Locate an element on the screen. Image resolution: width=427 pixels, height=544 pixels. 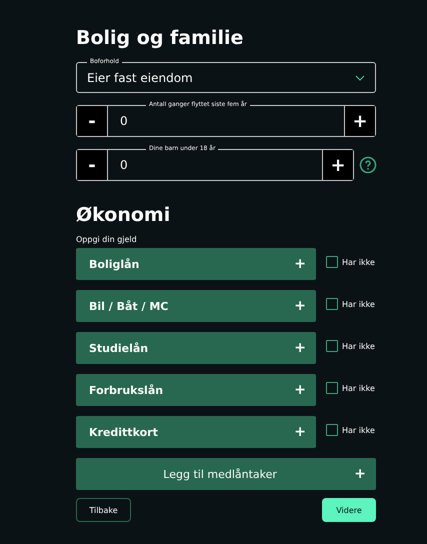
help-icon is located at coordinates (368, 165).